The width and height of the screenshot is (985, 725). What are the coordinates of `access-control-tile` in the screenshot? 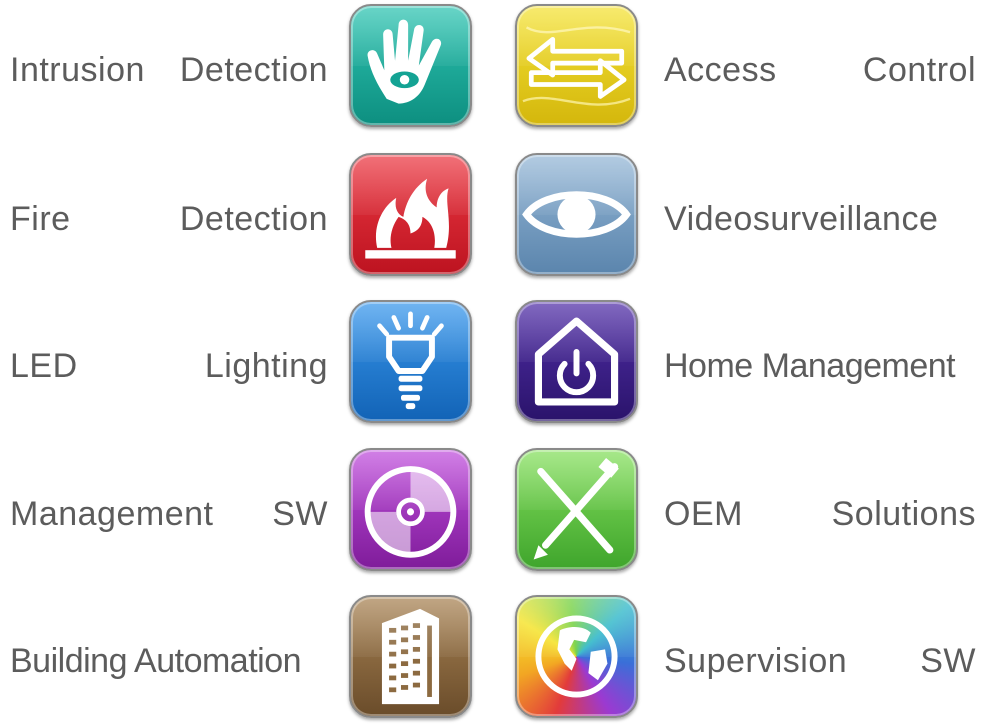 It's located at (576, 65).